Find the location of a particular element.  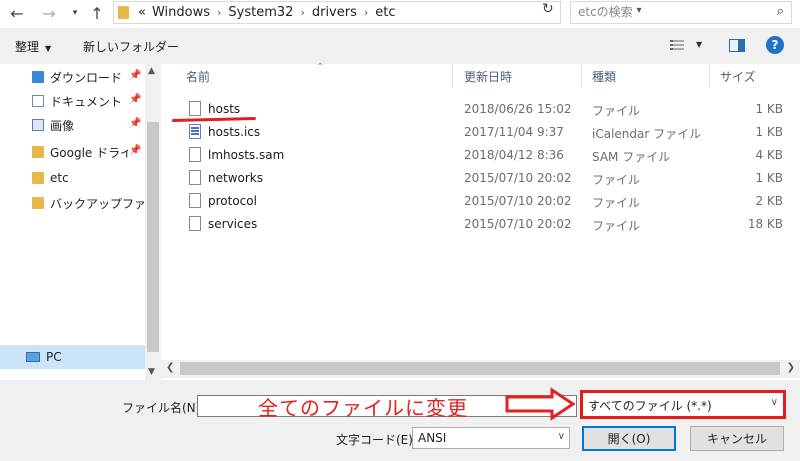

back-arrow-icon: ← is located at coordinates (17, 13).